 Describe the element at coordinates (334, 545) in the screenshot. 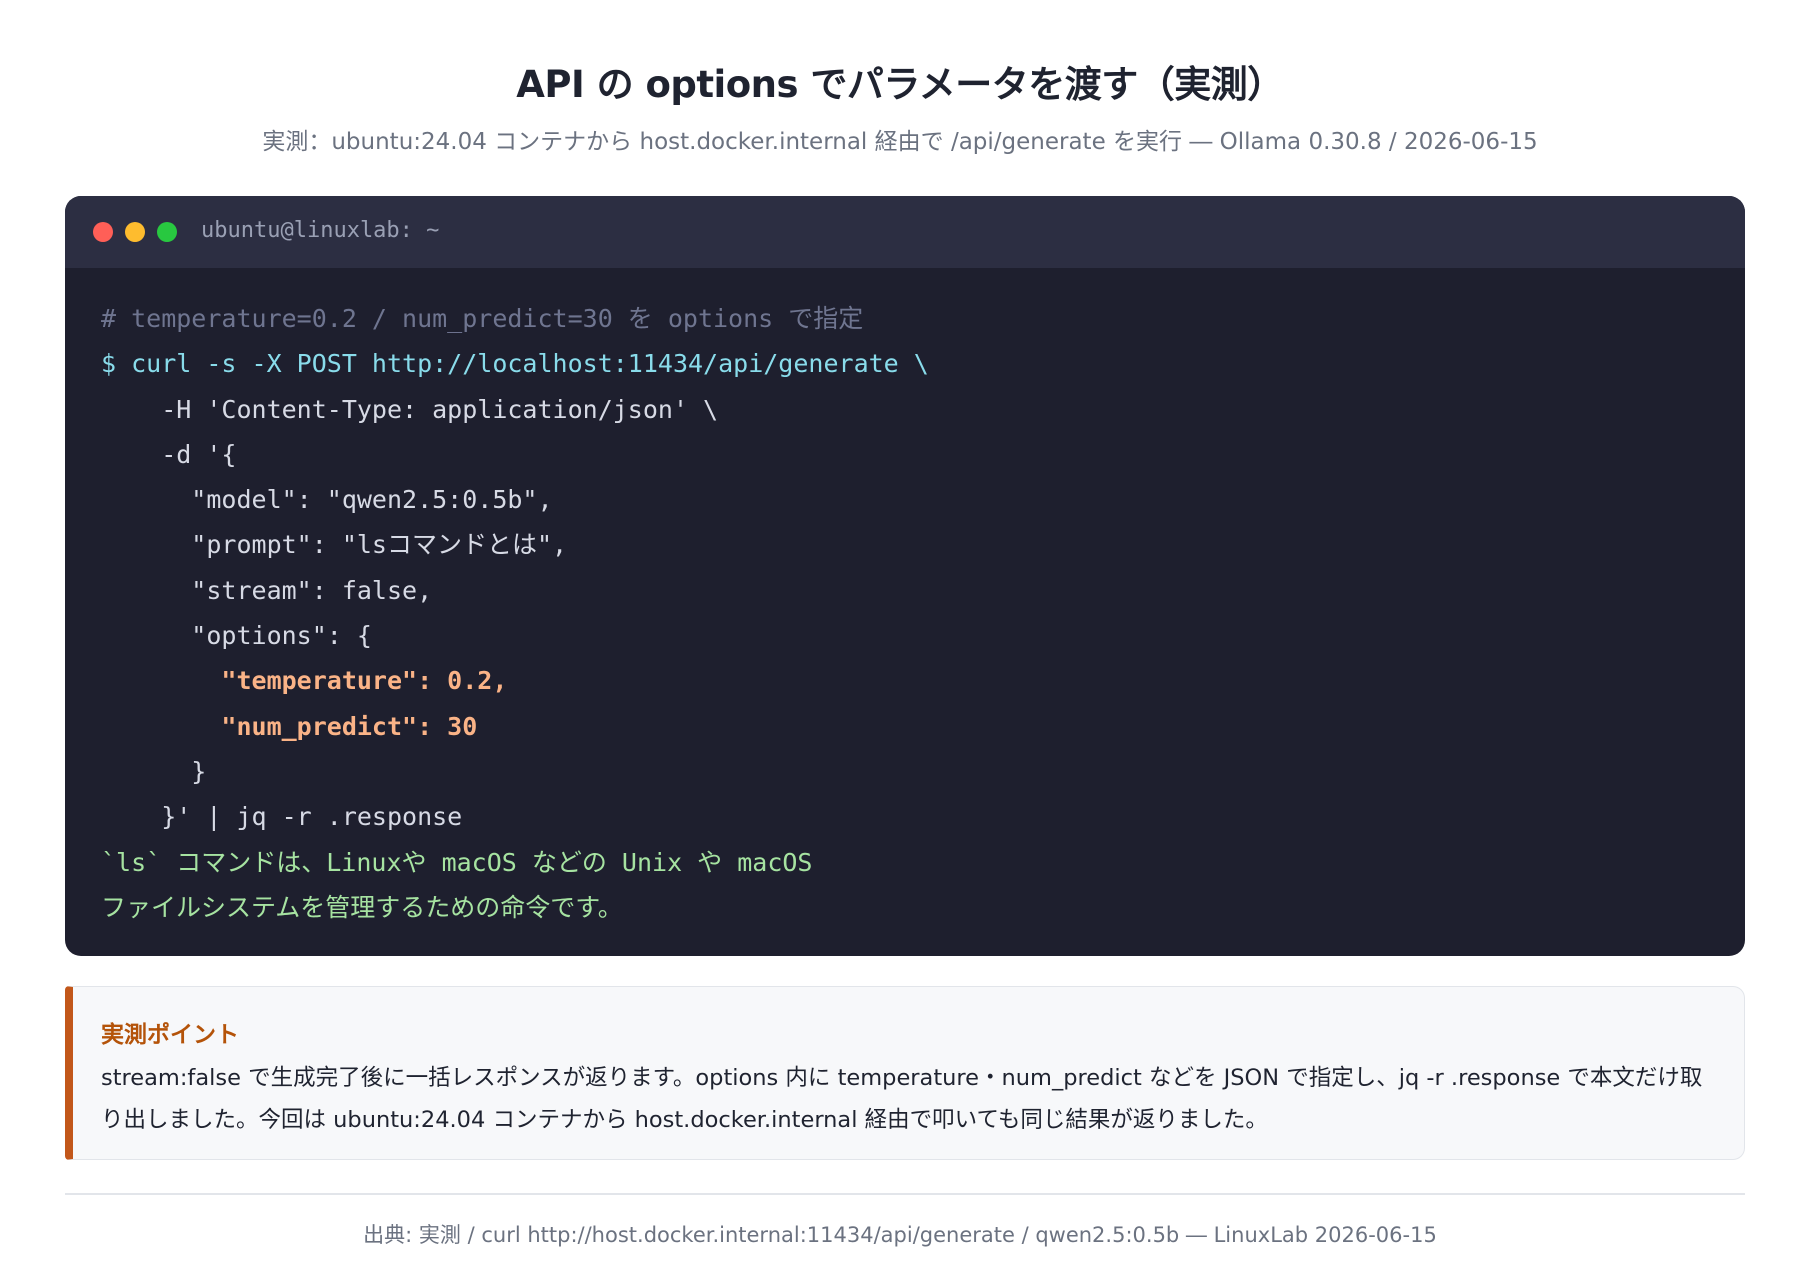

I see `terminal-line-prompt: "prompt": "lsコマンドとは",` at that location.